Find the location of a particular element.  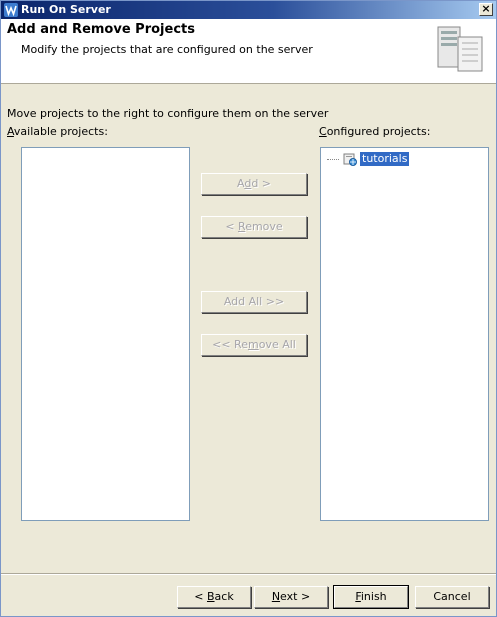

close-button: × is located at coordinates (486, 9).